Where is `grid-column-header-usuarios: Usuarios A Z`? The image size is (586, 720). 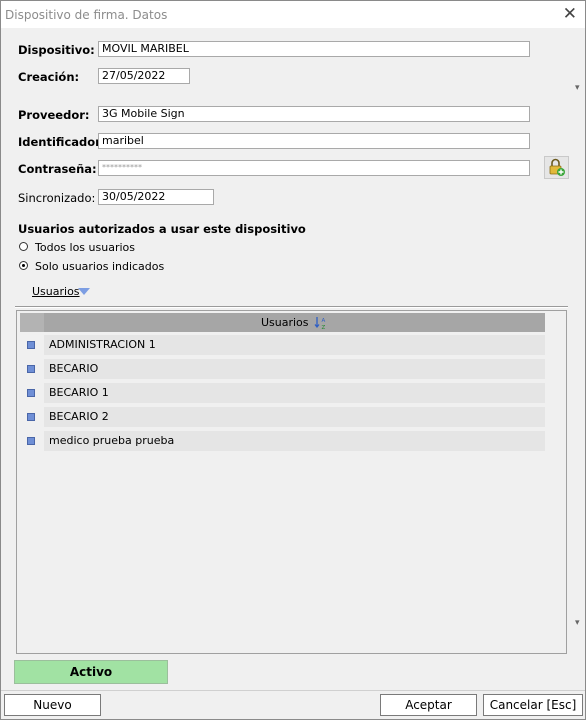 grid-column-header-usuarios: Usuarios A Z is located at coordinates (294, 322).